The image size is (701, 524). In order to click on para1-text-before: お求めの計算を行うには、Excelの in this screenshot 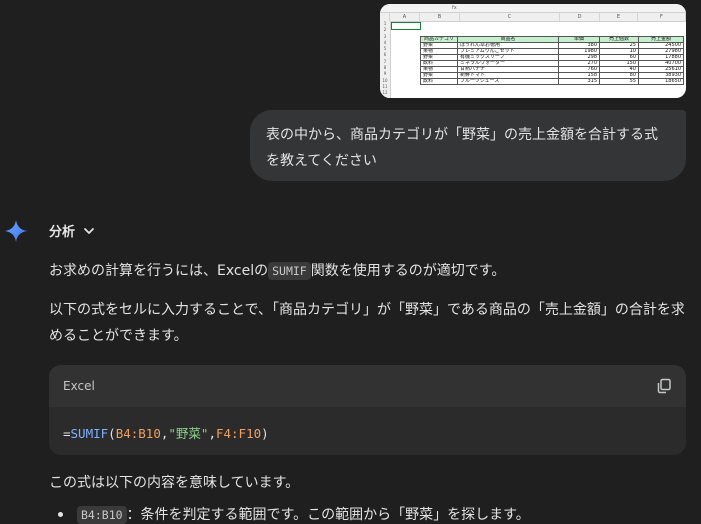, I will do `click(159, 271)`.